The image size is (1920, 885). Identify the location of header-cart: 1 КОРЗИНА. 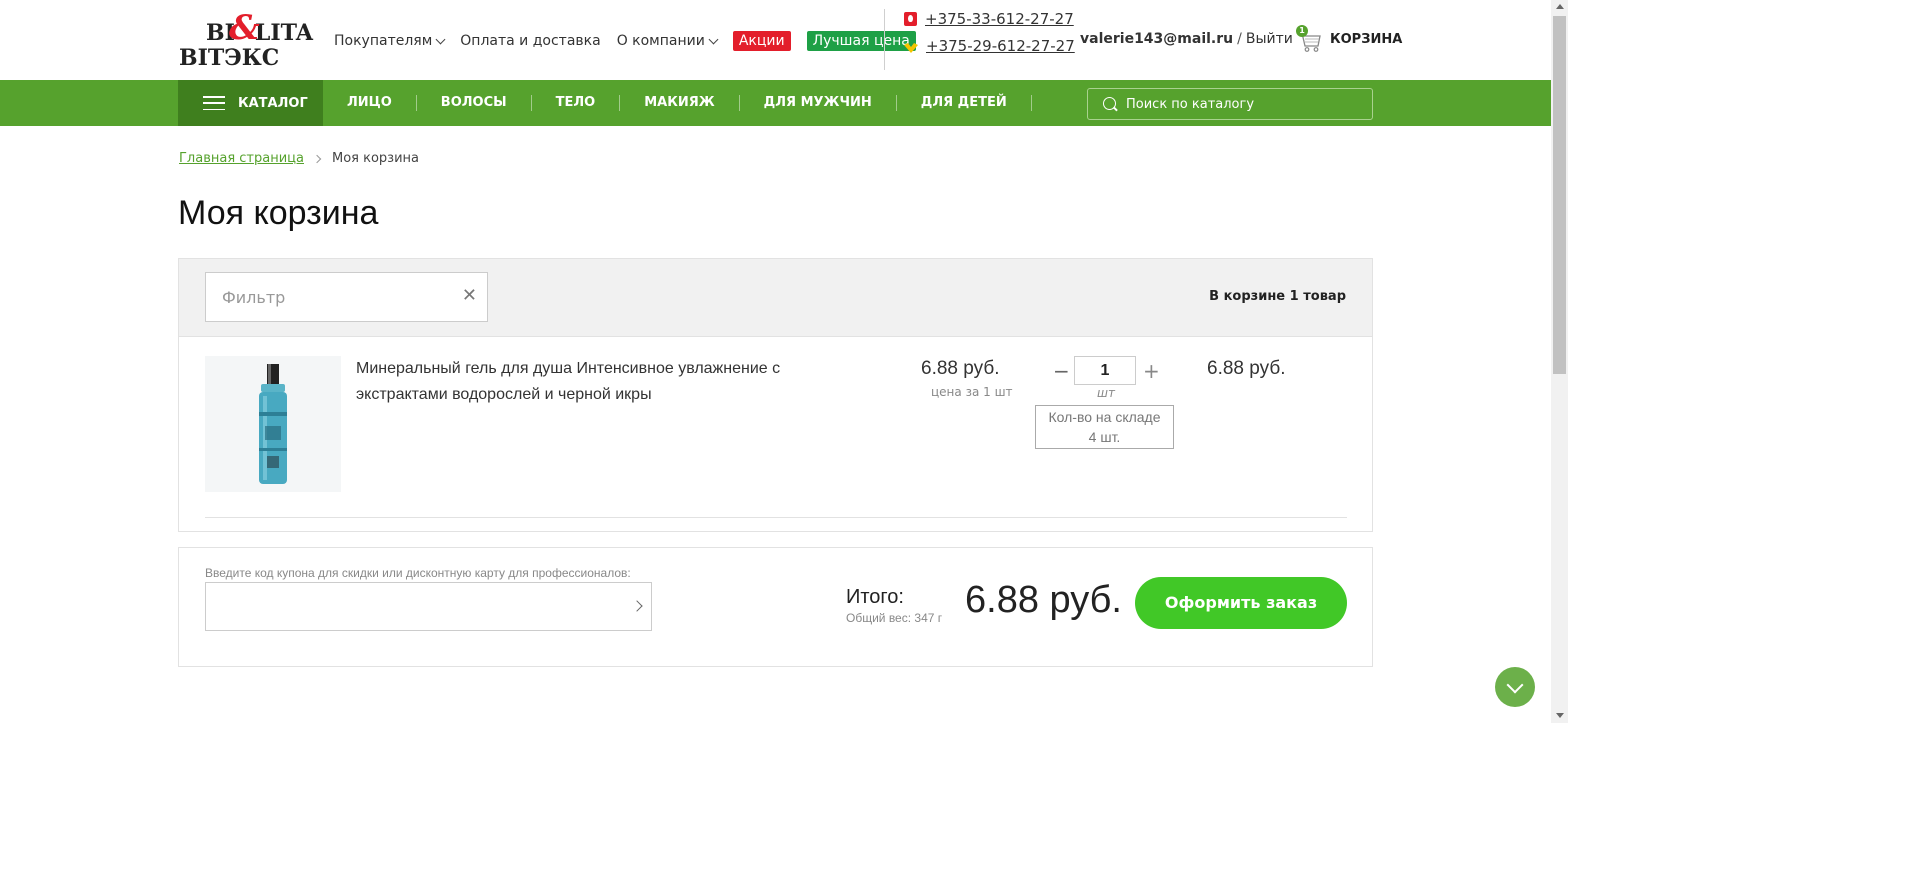
(1349, 39).